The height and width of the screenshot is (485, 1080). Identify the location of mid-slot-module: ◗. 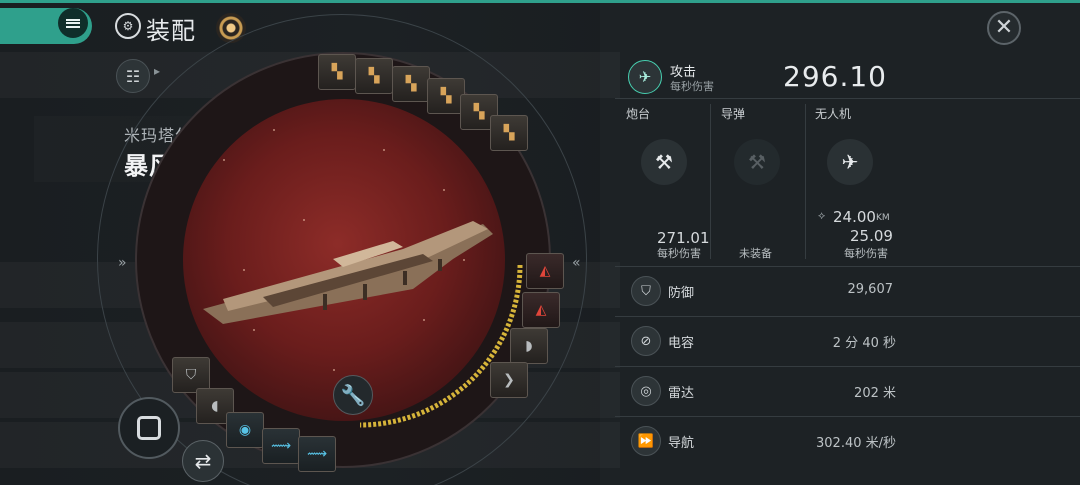
(529, 346).